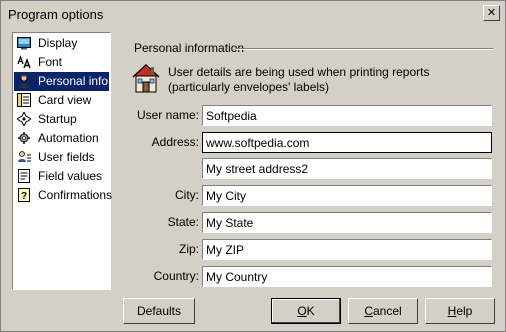 This screenshot has height=332, width=506. What do you see at coordinates (70, 176) in the screenshot?
I see `nav-label-field-values: Field values` at bounding box center [70, 176].